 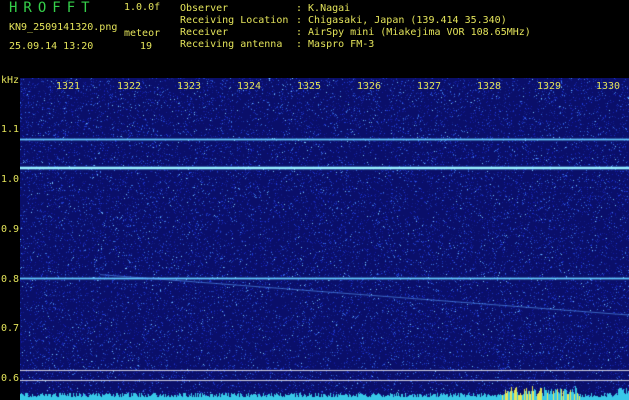 What do you see at coordinates (608, 86) in the screenshot?
I see `x-tick-1330: 1330` at bounding box center [608, 86].